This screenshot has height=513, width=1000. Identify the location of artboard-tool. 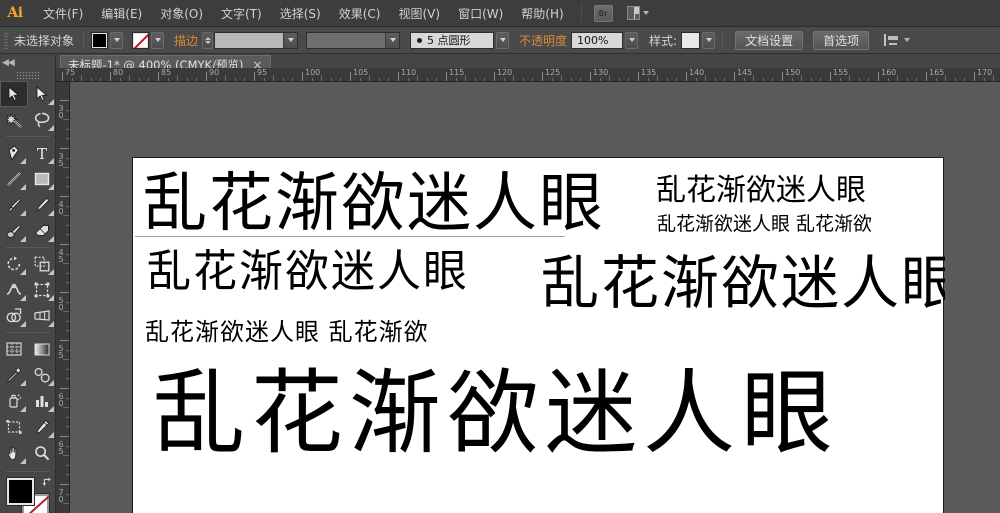
(14, 427).